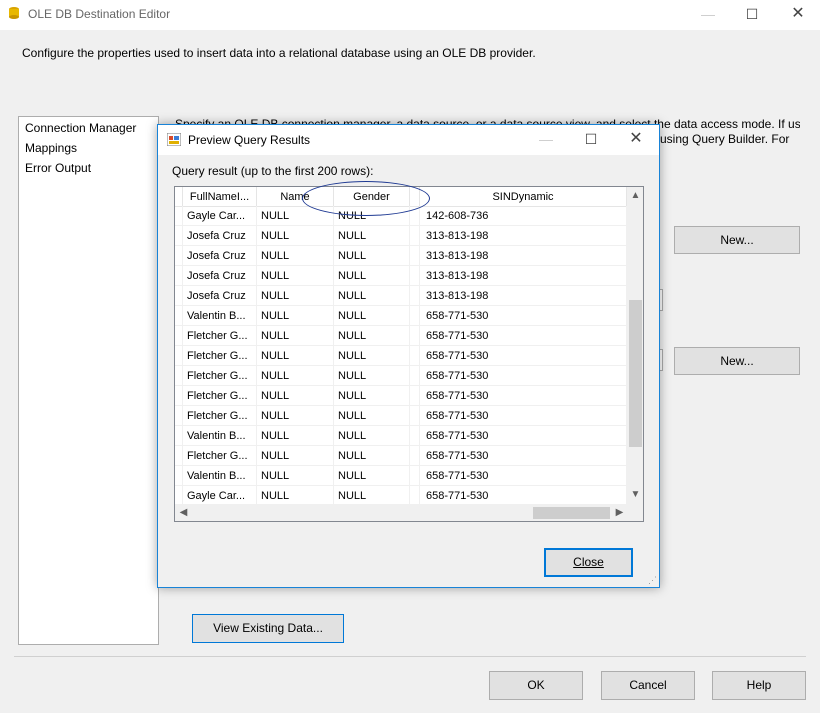 This screenshot has width=823, height=713. Describe the element at coordinates (183, 512) in the screenshot. I see `scroll-left-icon: ◀` at that location.